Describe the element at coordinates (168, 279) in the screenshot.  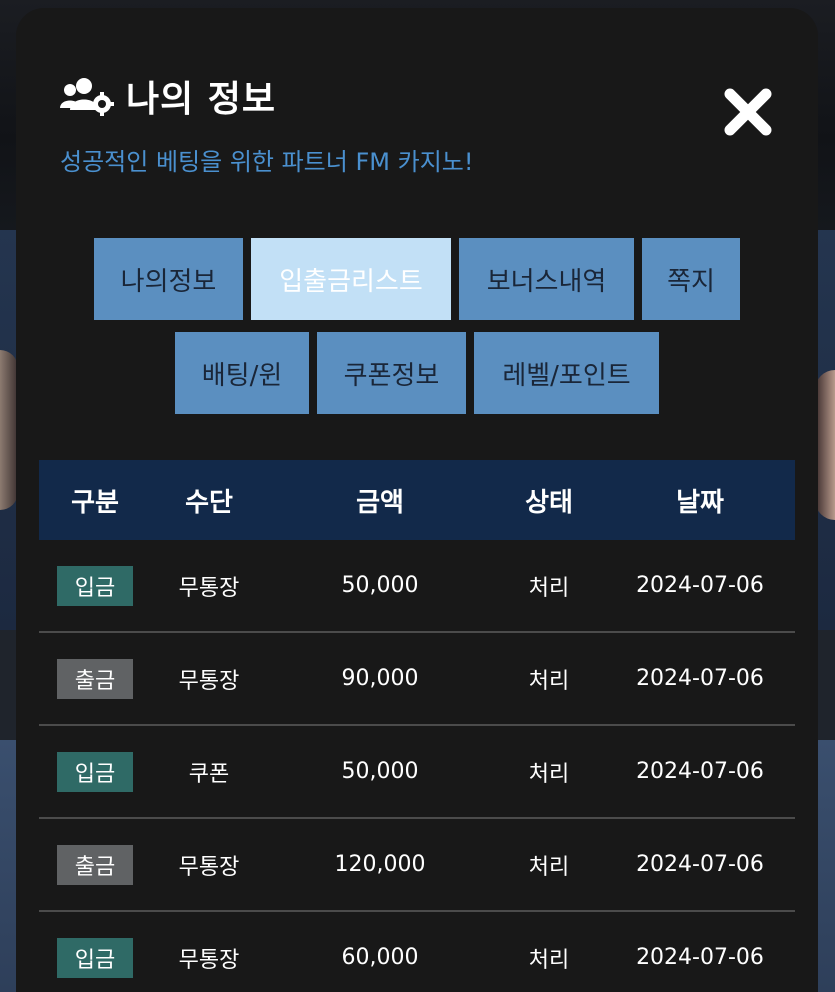
I see `tab-my-info: 나의정보` at that location.